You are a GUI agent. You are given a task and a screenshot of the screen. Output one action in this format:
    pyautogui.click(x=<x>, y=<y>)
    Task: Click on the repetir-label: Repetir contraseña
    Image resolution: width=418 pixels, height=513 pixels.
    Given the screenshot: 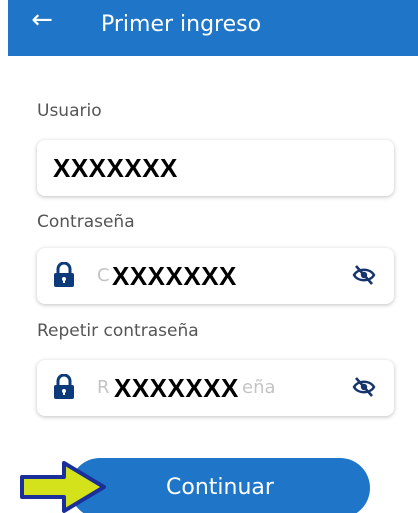 What is the action you would take?
    pyautogui.click(x=118, y=331)
    